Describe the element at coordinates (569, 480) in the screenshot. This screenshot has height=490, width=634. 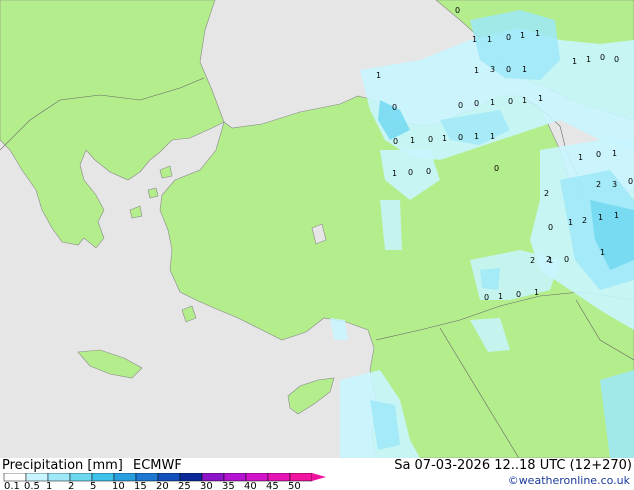
I see `credit-link: ©weatheronline.co.uk` at that location.